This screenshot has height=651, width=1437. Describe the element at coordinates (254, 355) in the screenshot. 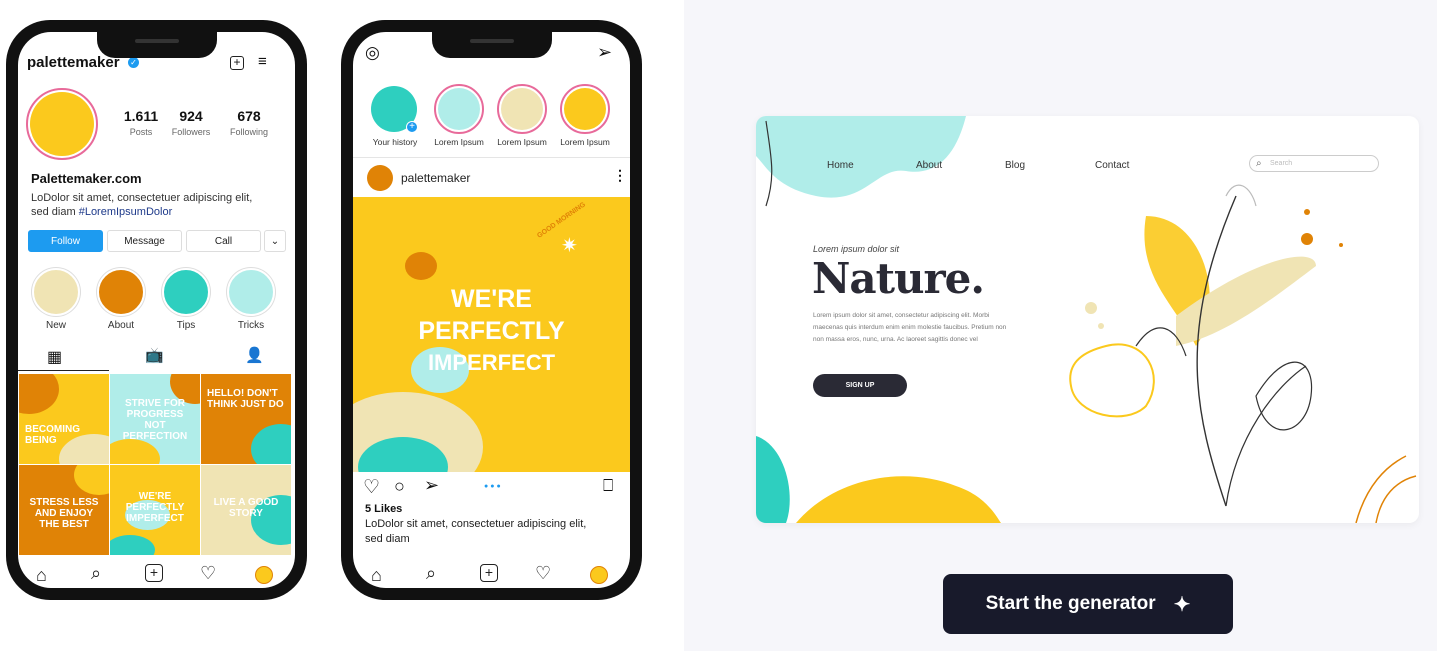

I see `tagged-icon: 👤` at that location.